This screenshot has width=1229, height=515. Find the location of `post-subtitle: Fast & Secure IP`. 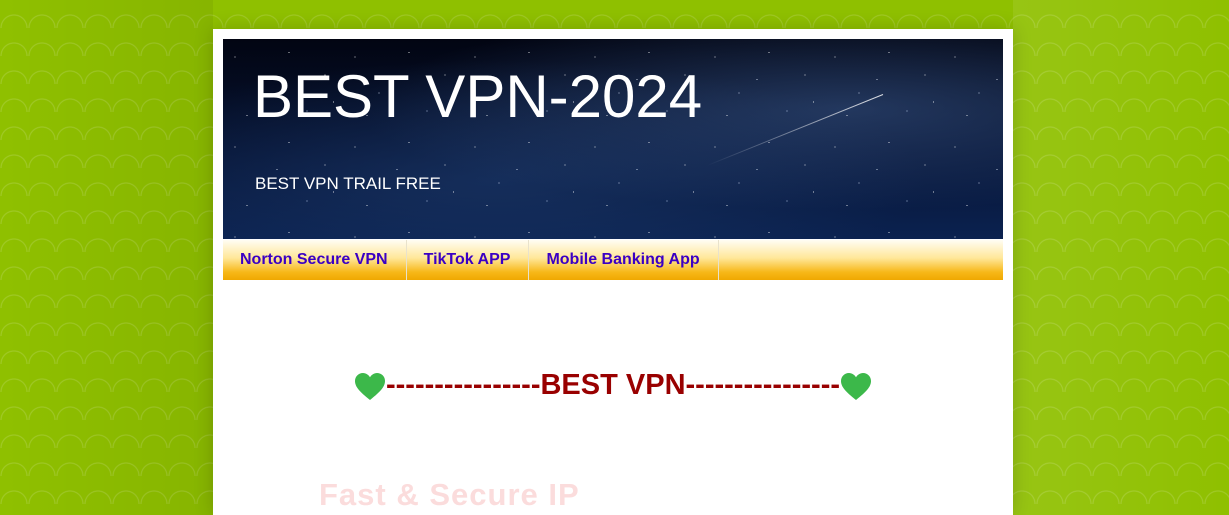

post-subtitle: Fast & Secure IP is located at coordinates (449, 494).